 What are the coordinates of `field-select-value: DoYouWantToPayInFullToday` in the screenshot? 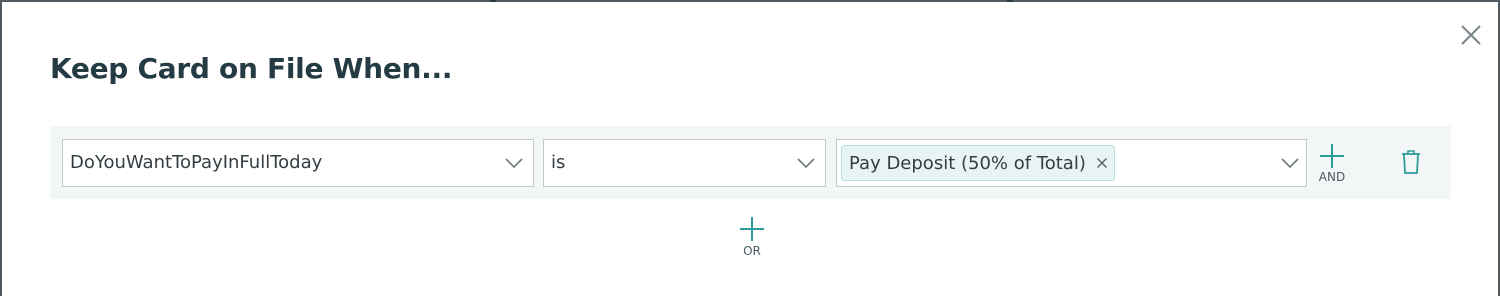 It's located at (196, 162).